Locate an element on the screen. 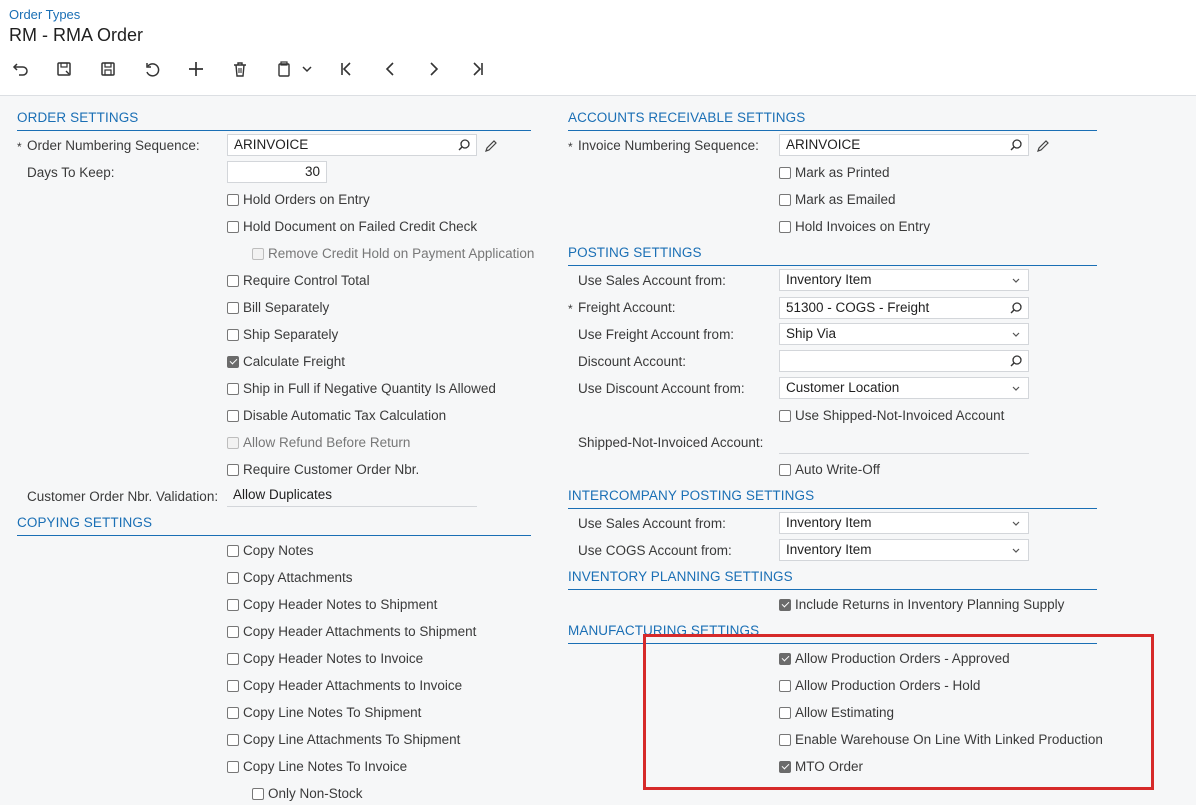 Image resolution: width=1196 pixels, height=805 pixels. required-marker: * is located at coordinates (570, 147).